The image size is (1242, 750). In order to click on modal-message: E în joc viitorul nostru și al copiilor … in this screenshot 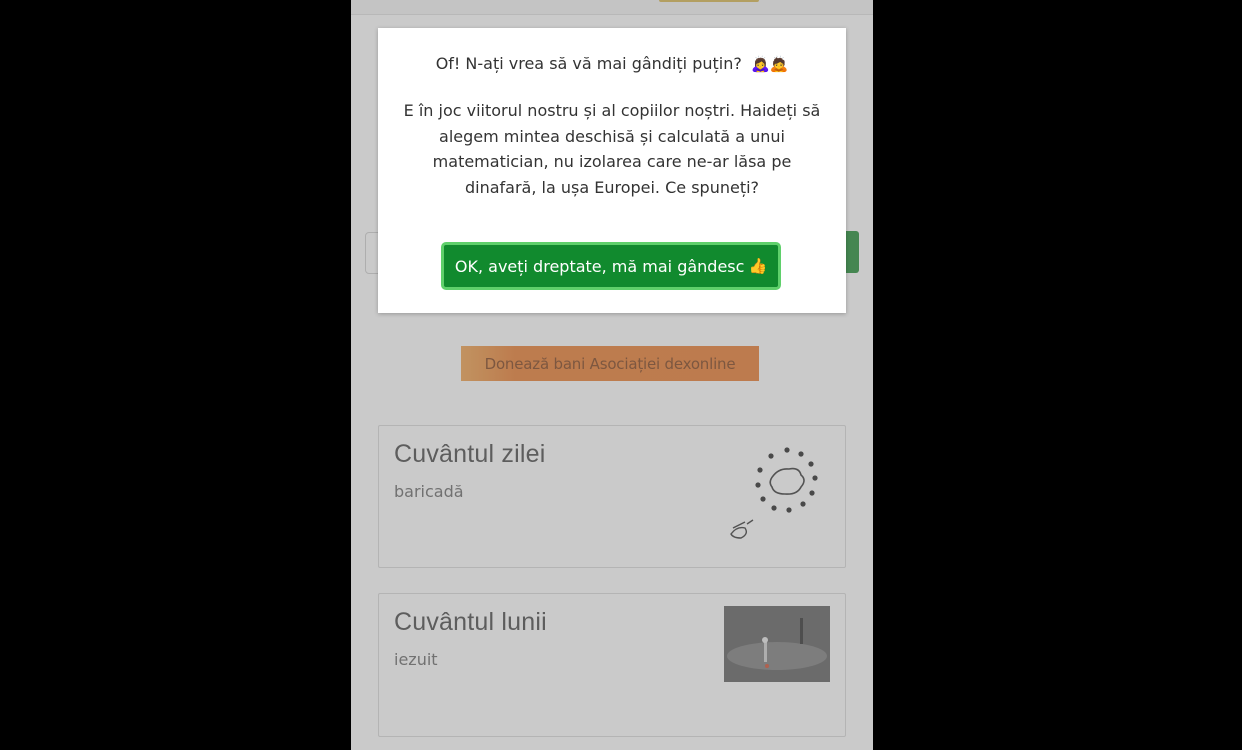, I will do `click(612, 149)`.